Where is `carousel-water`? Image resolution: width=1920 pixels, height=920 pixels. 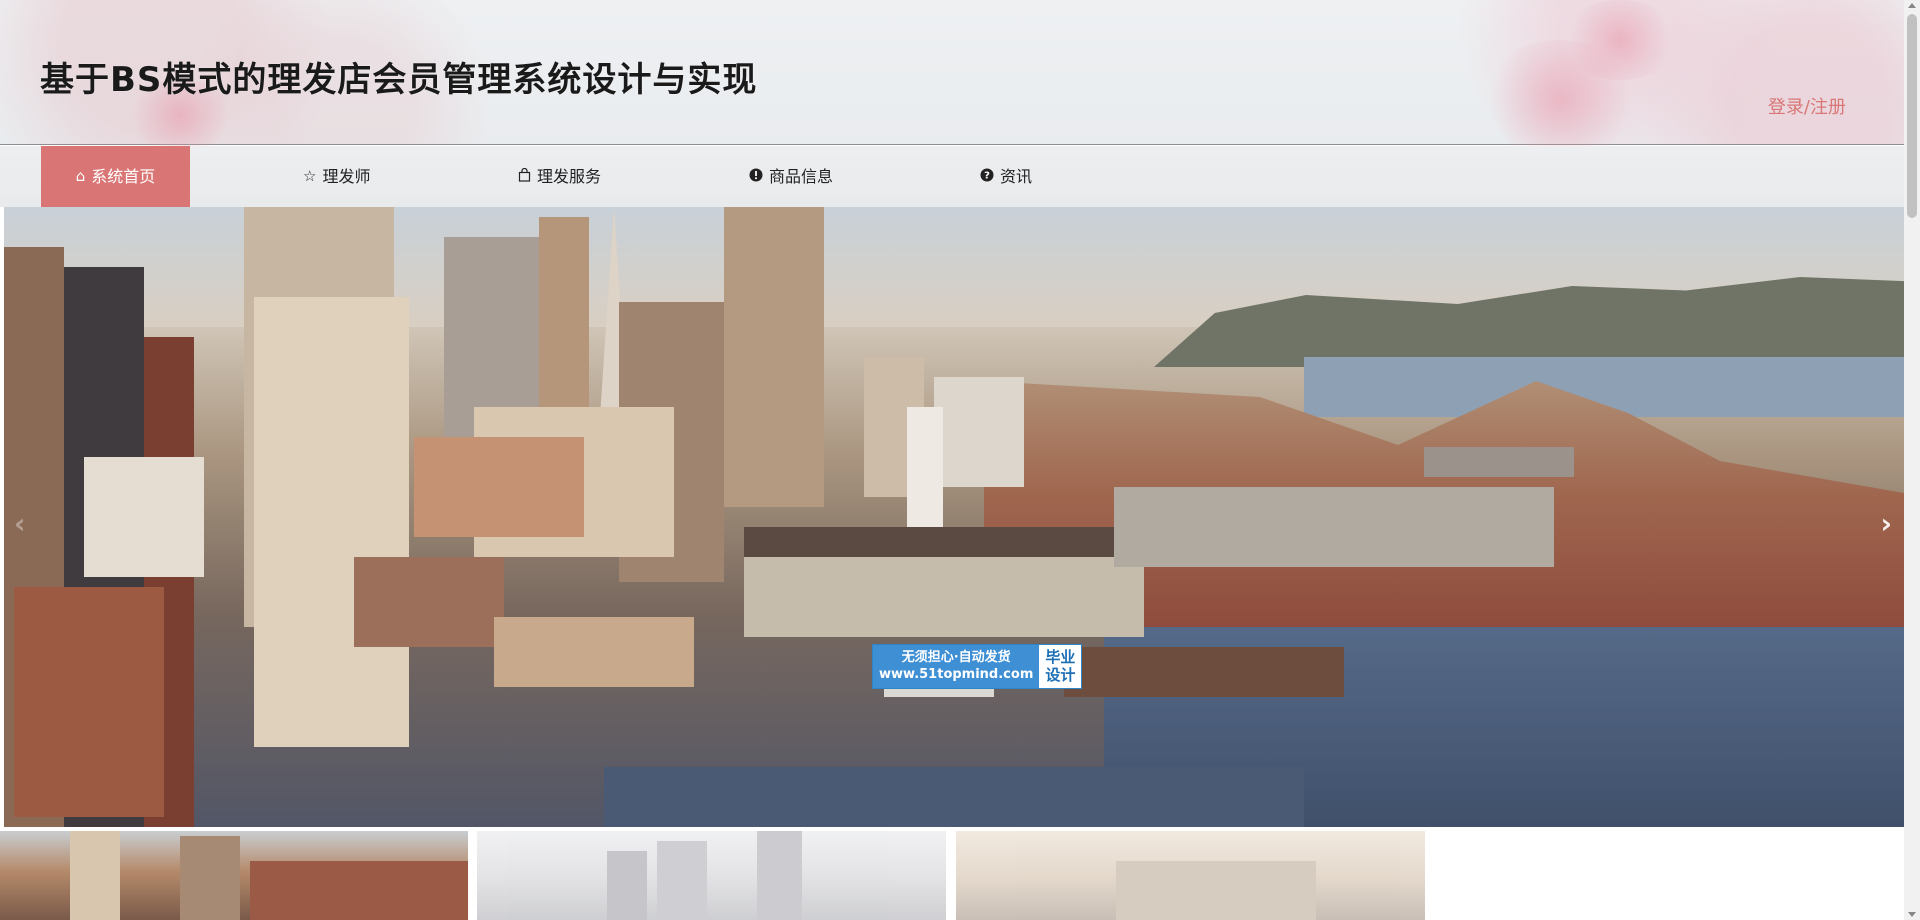
carousel-water is located at coordinates (954, 797).